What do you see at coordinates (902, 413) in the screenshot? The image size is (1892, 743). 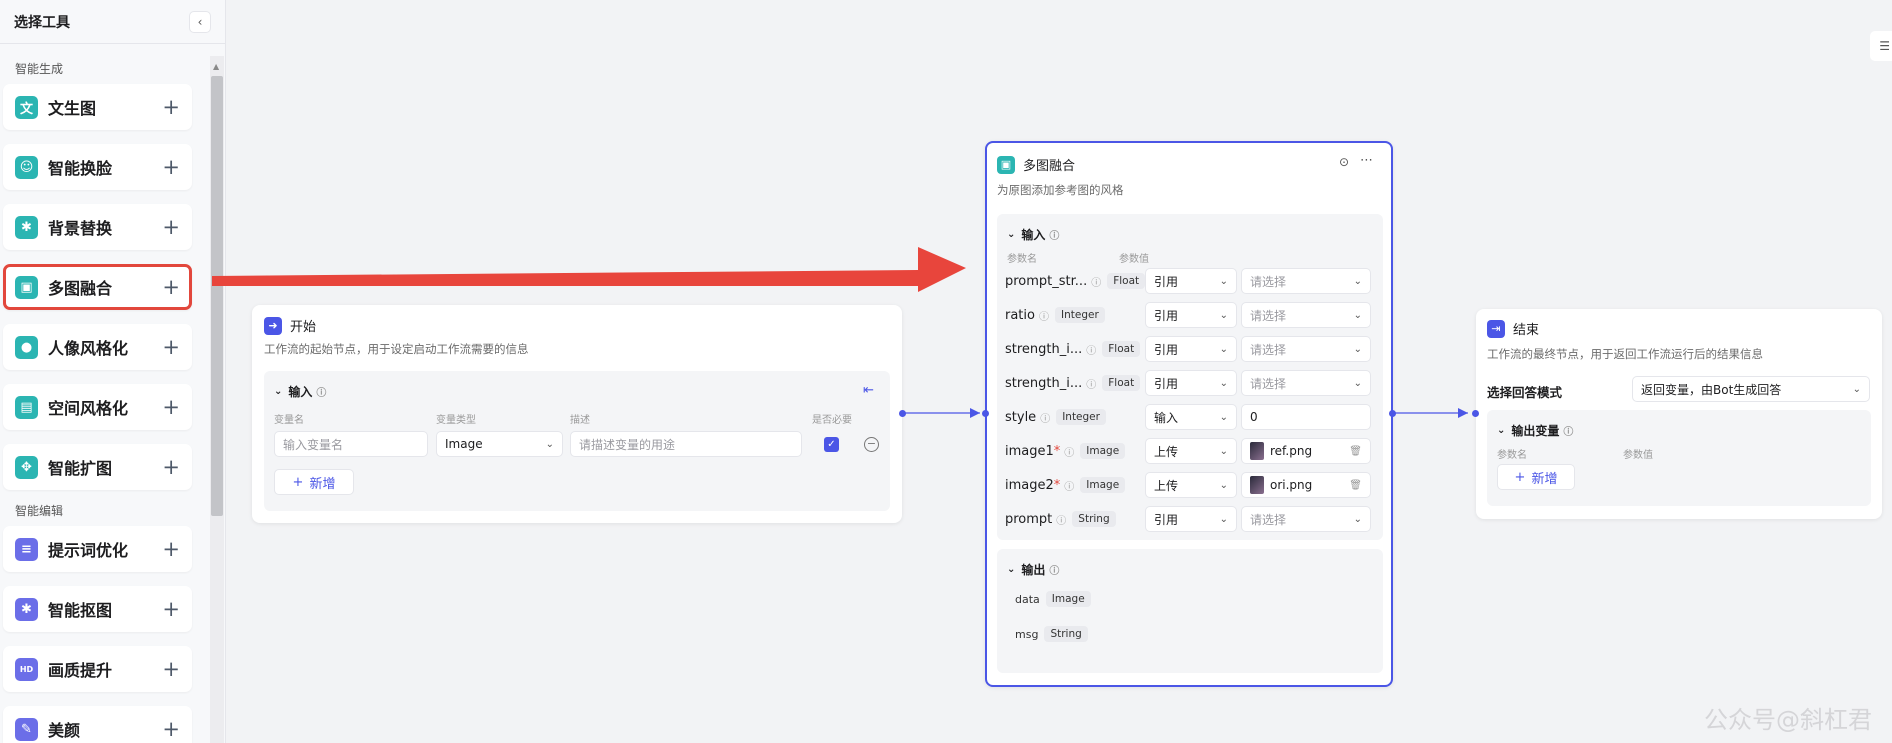 I see `start-output-port` at bounding box center [902, 413].